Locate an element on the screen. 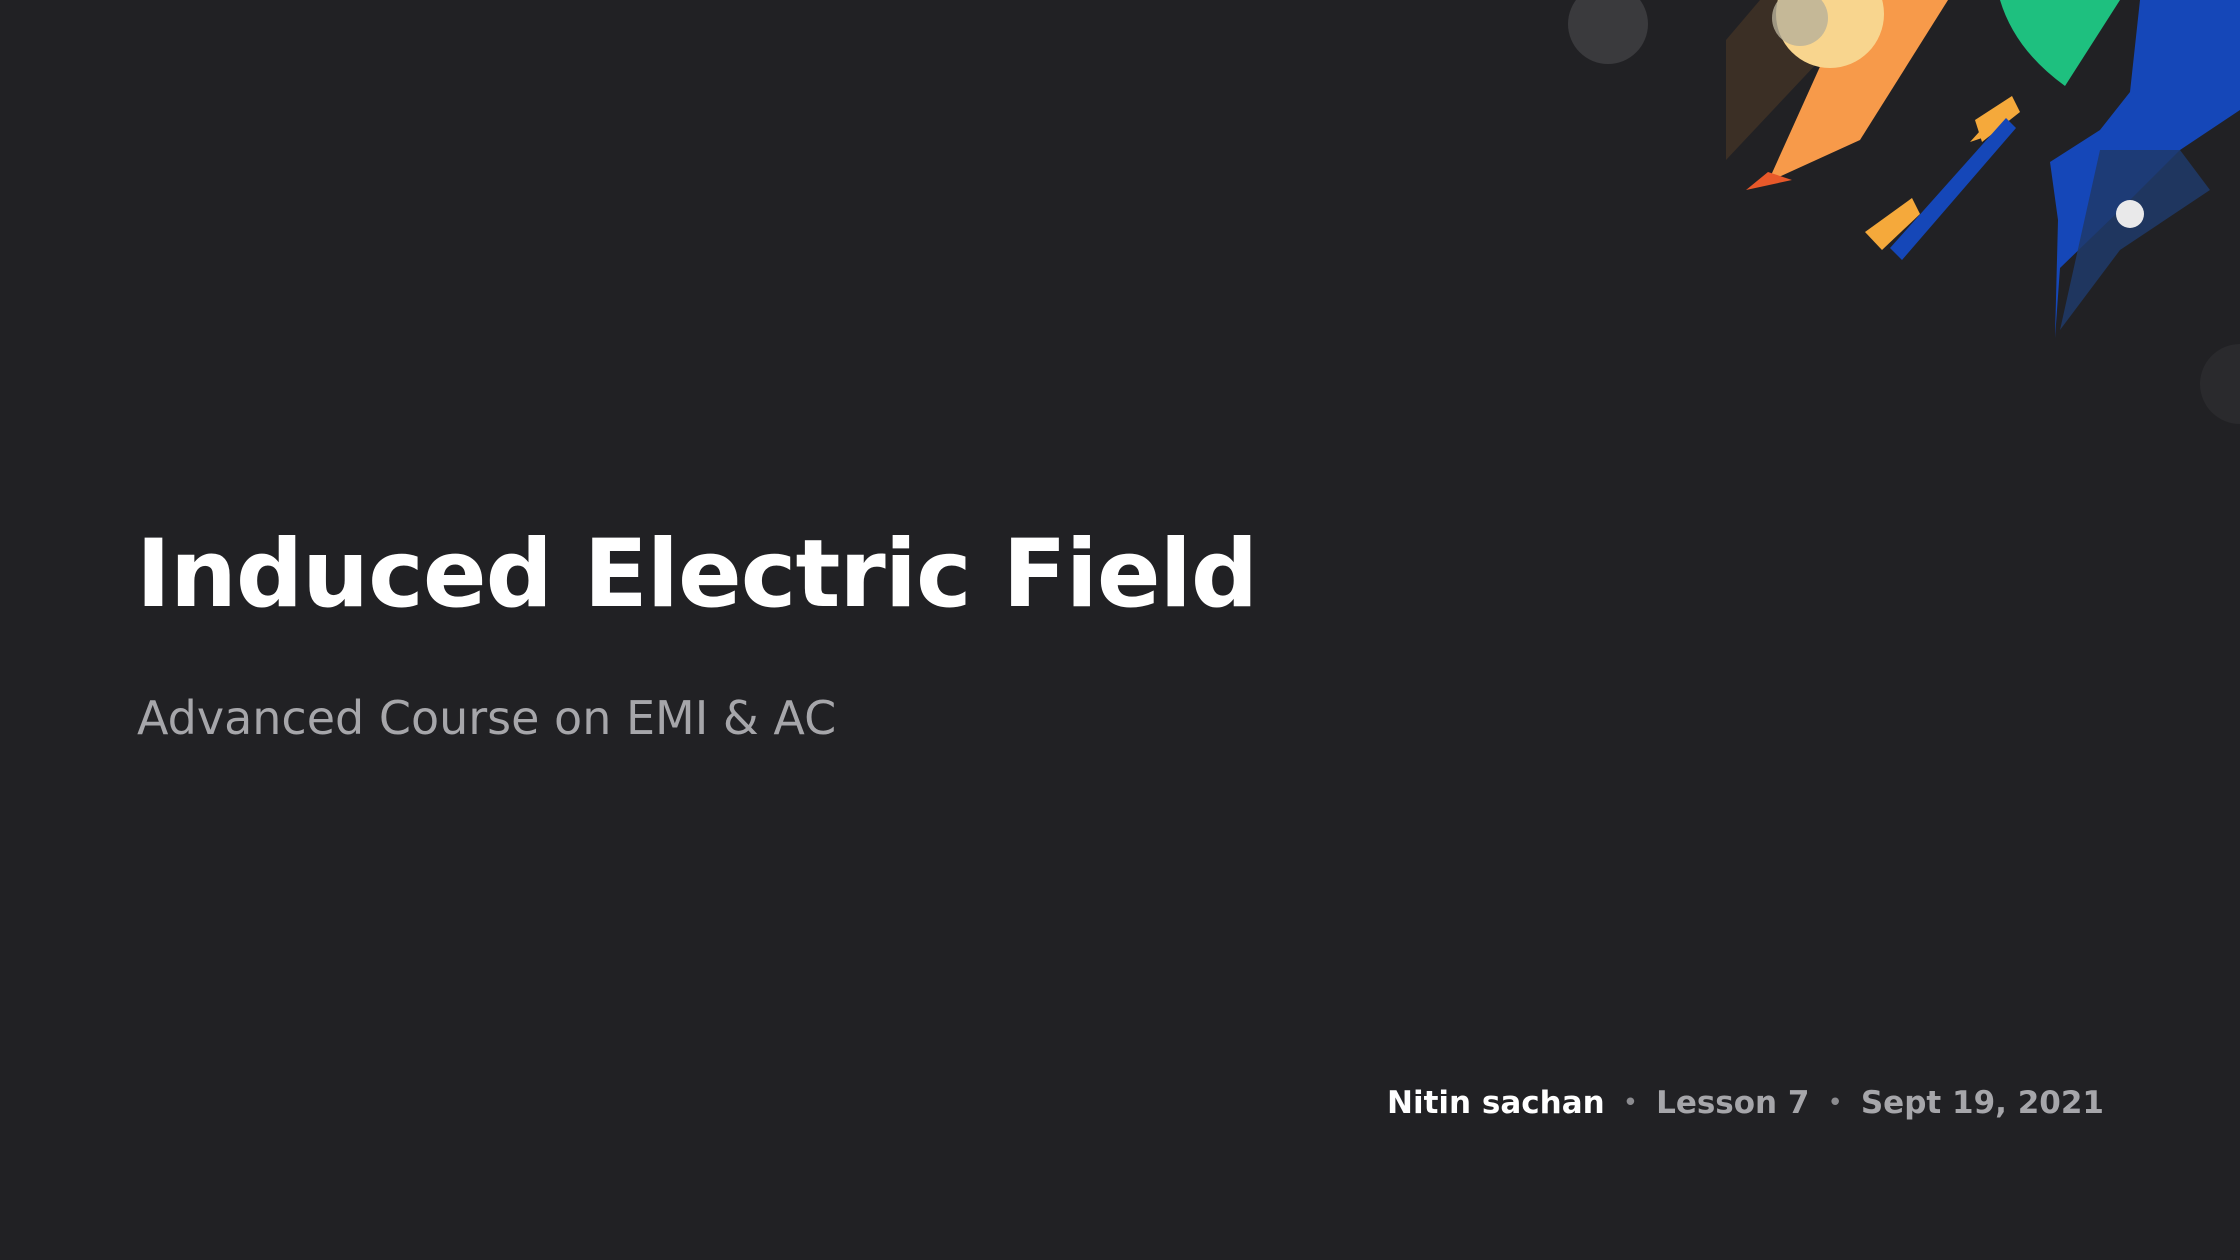 The width and height of the screenshot is (2240, 1260). author-name: Nitin sachan is located at coordinates (1496, 1103).